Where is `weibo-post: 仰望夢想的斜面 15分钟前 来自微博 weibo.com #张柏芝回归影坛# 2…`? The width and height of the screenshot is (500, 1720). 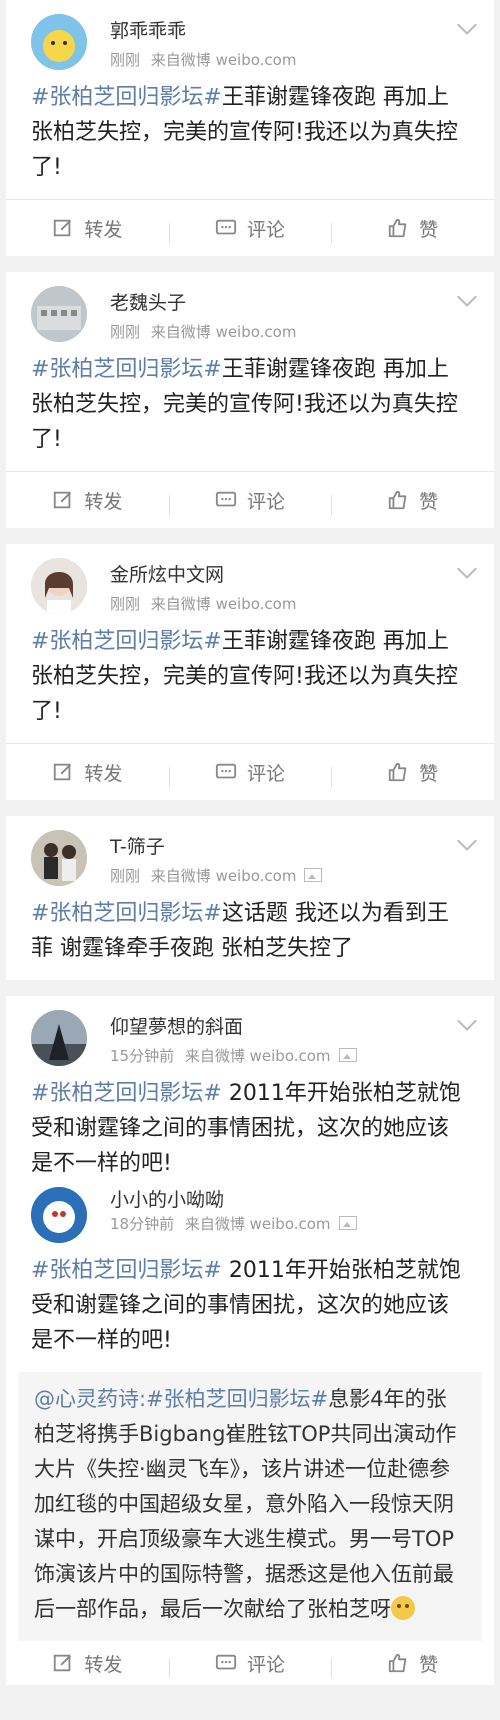 weibo-post: 仰望夢想的斜面 15分钟前 来自微博 weibo.com #张柏芝回归影坛# 2… is located at coordinates (250, 1093).